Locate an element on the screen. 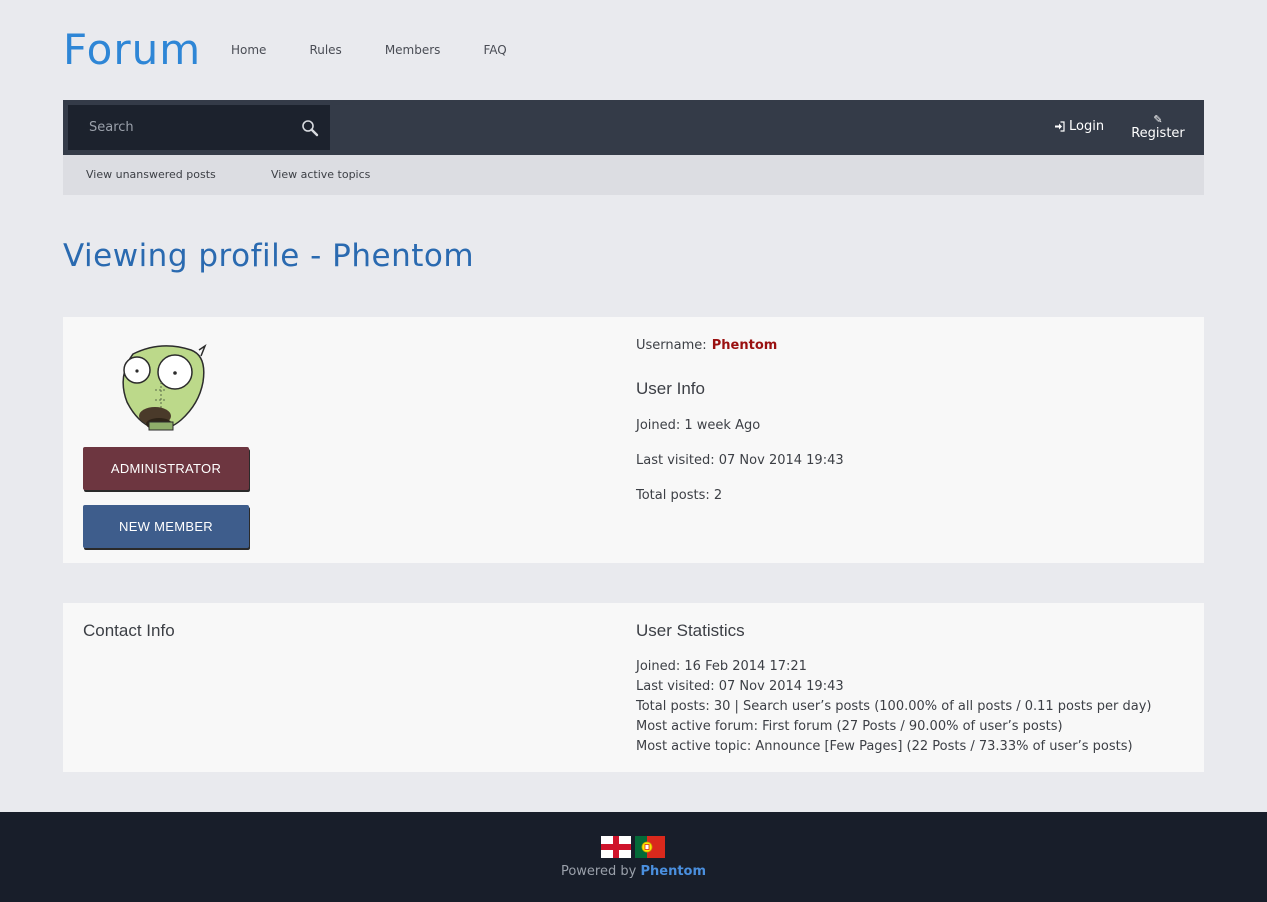 This screenshot has width=1267, height=902. portugal-flag-icon is located at coordinates (650, 847).